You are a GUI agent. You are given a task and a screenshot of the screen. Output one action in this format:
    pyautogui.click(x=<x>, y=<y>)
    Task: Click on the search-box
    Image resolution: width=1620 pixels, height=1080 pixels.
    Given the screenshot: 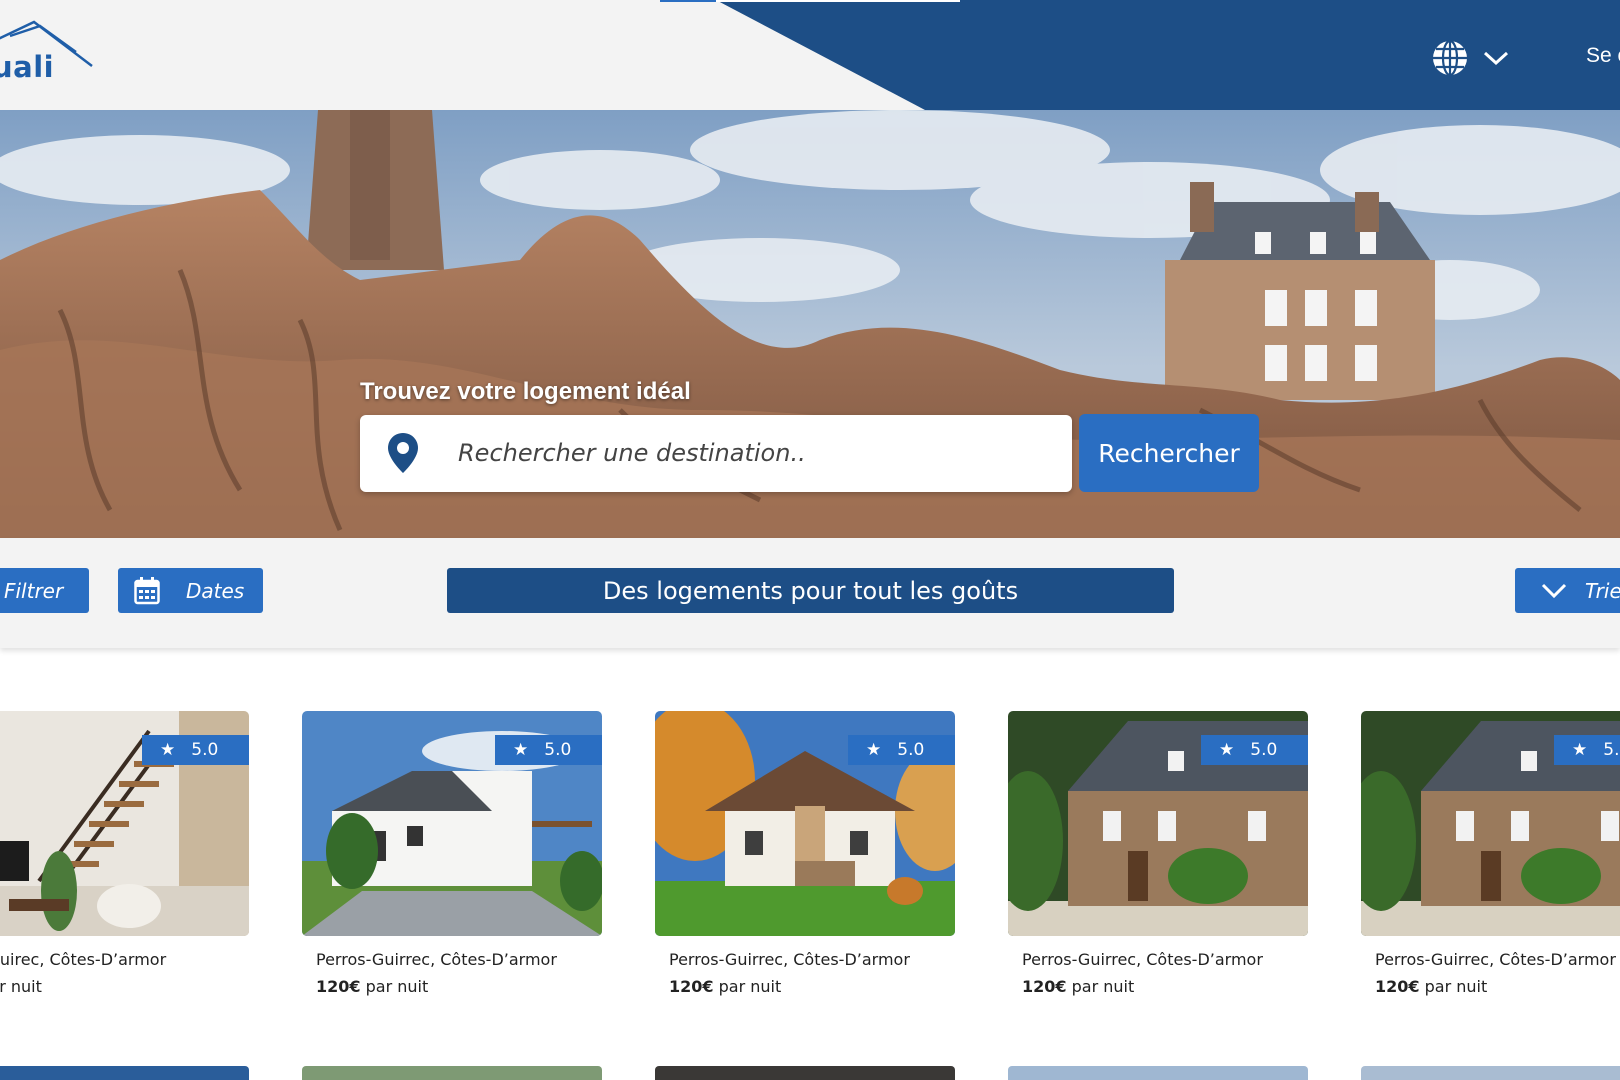 What is the action you would take?
    pyautogui.click(x=716, y=453)
    